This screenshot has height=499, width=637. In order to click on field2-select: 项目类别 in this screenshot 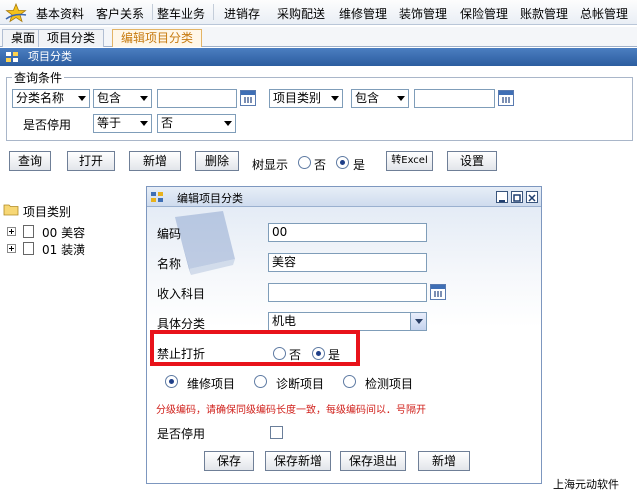, I will do `click(306, 98)`.